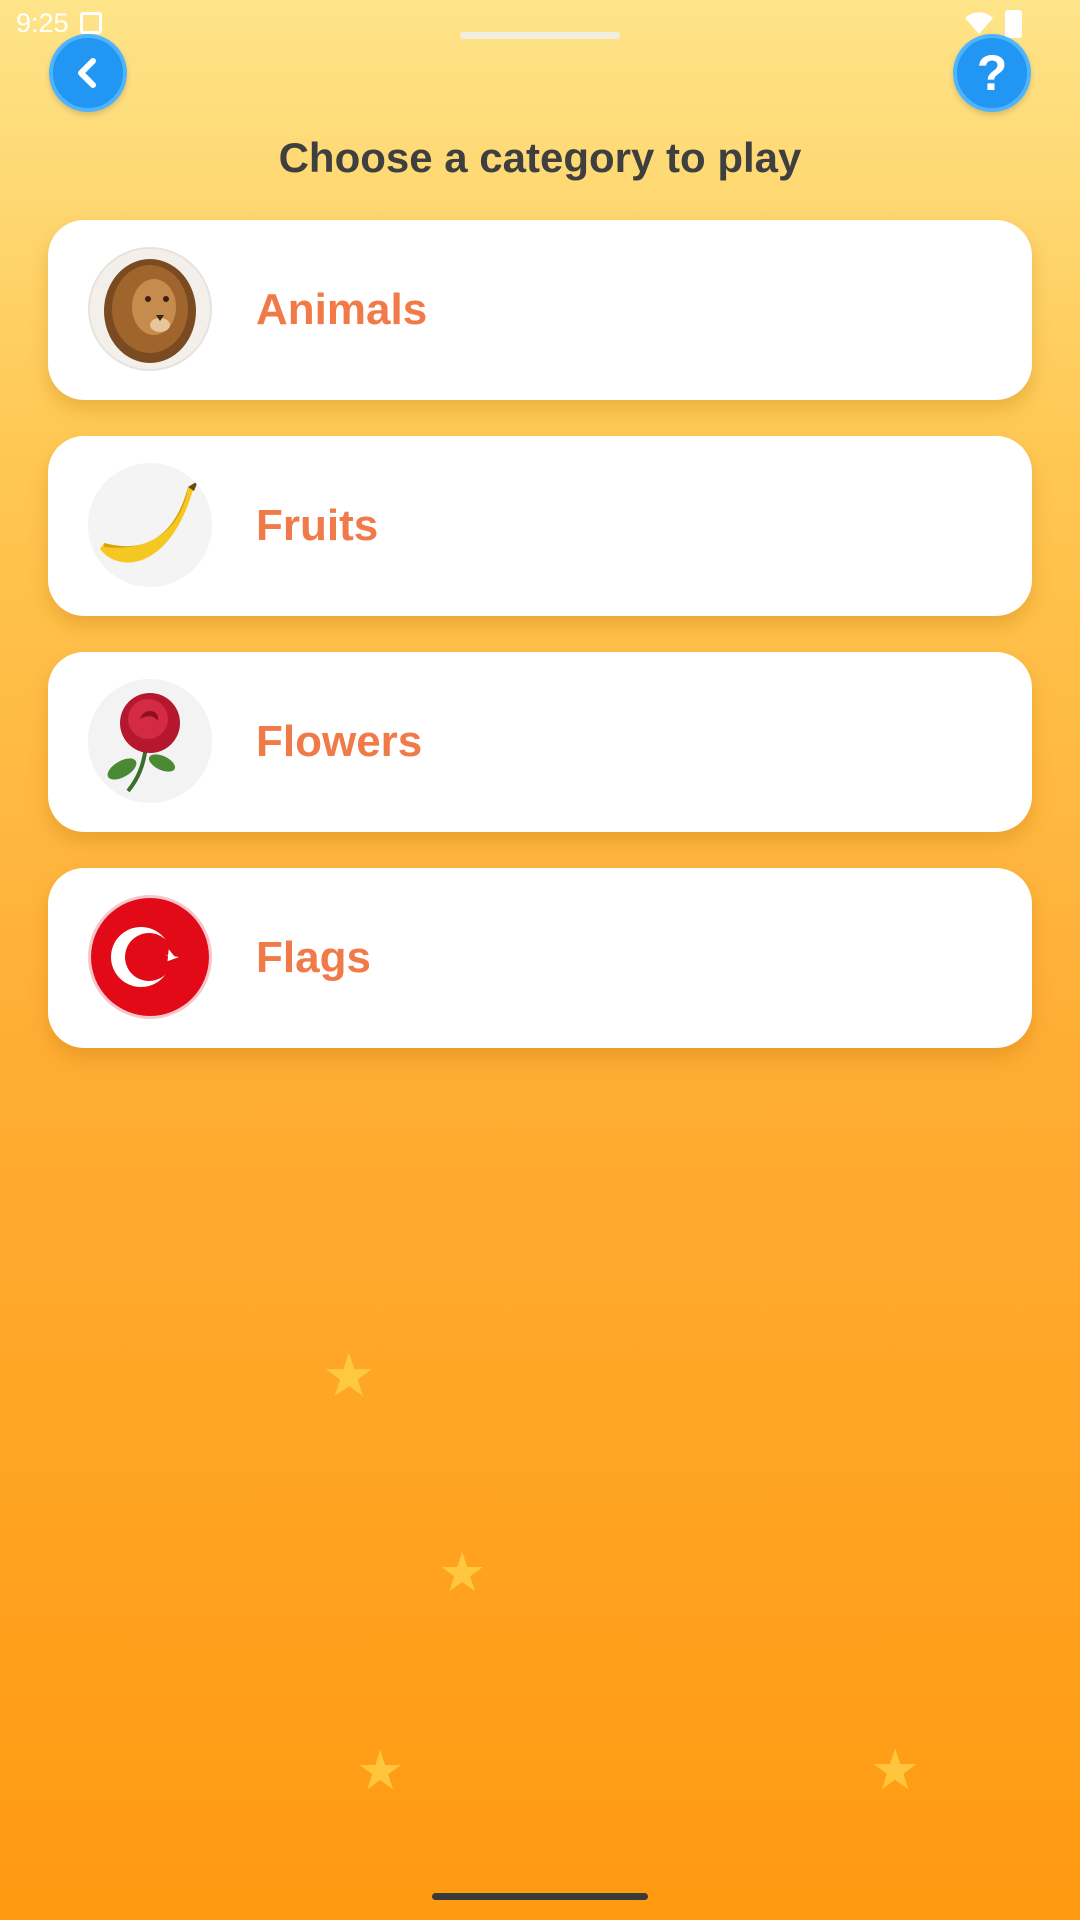  I want to click on chevron-left-icon, so click(87, 73).